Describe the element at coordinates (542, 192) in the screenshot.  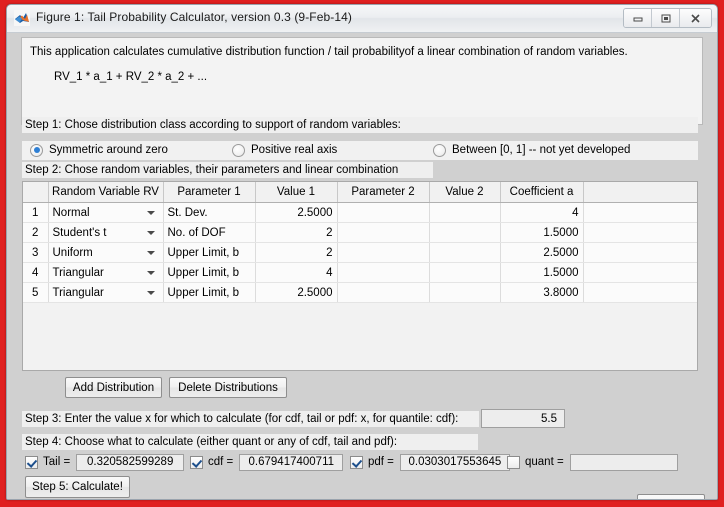
I see `column-header-coefficient: Coefficient a` at that location.